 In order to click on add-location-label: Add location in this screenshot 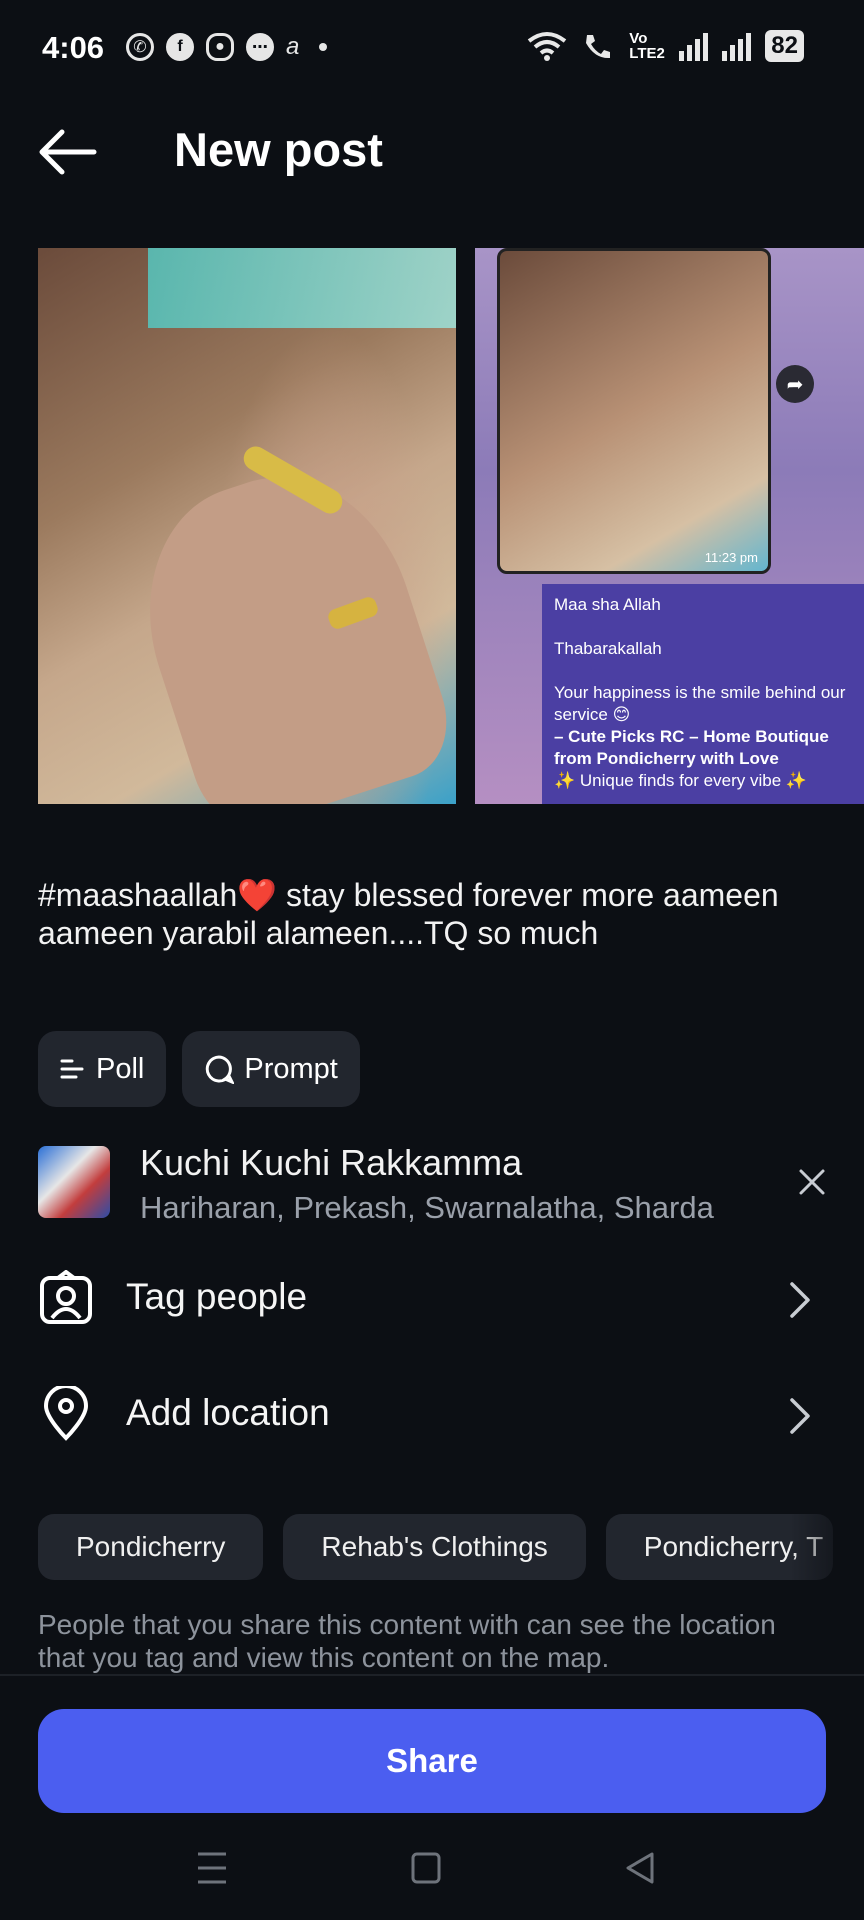, I will do `click(228, 1412)`.